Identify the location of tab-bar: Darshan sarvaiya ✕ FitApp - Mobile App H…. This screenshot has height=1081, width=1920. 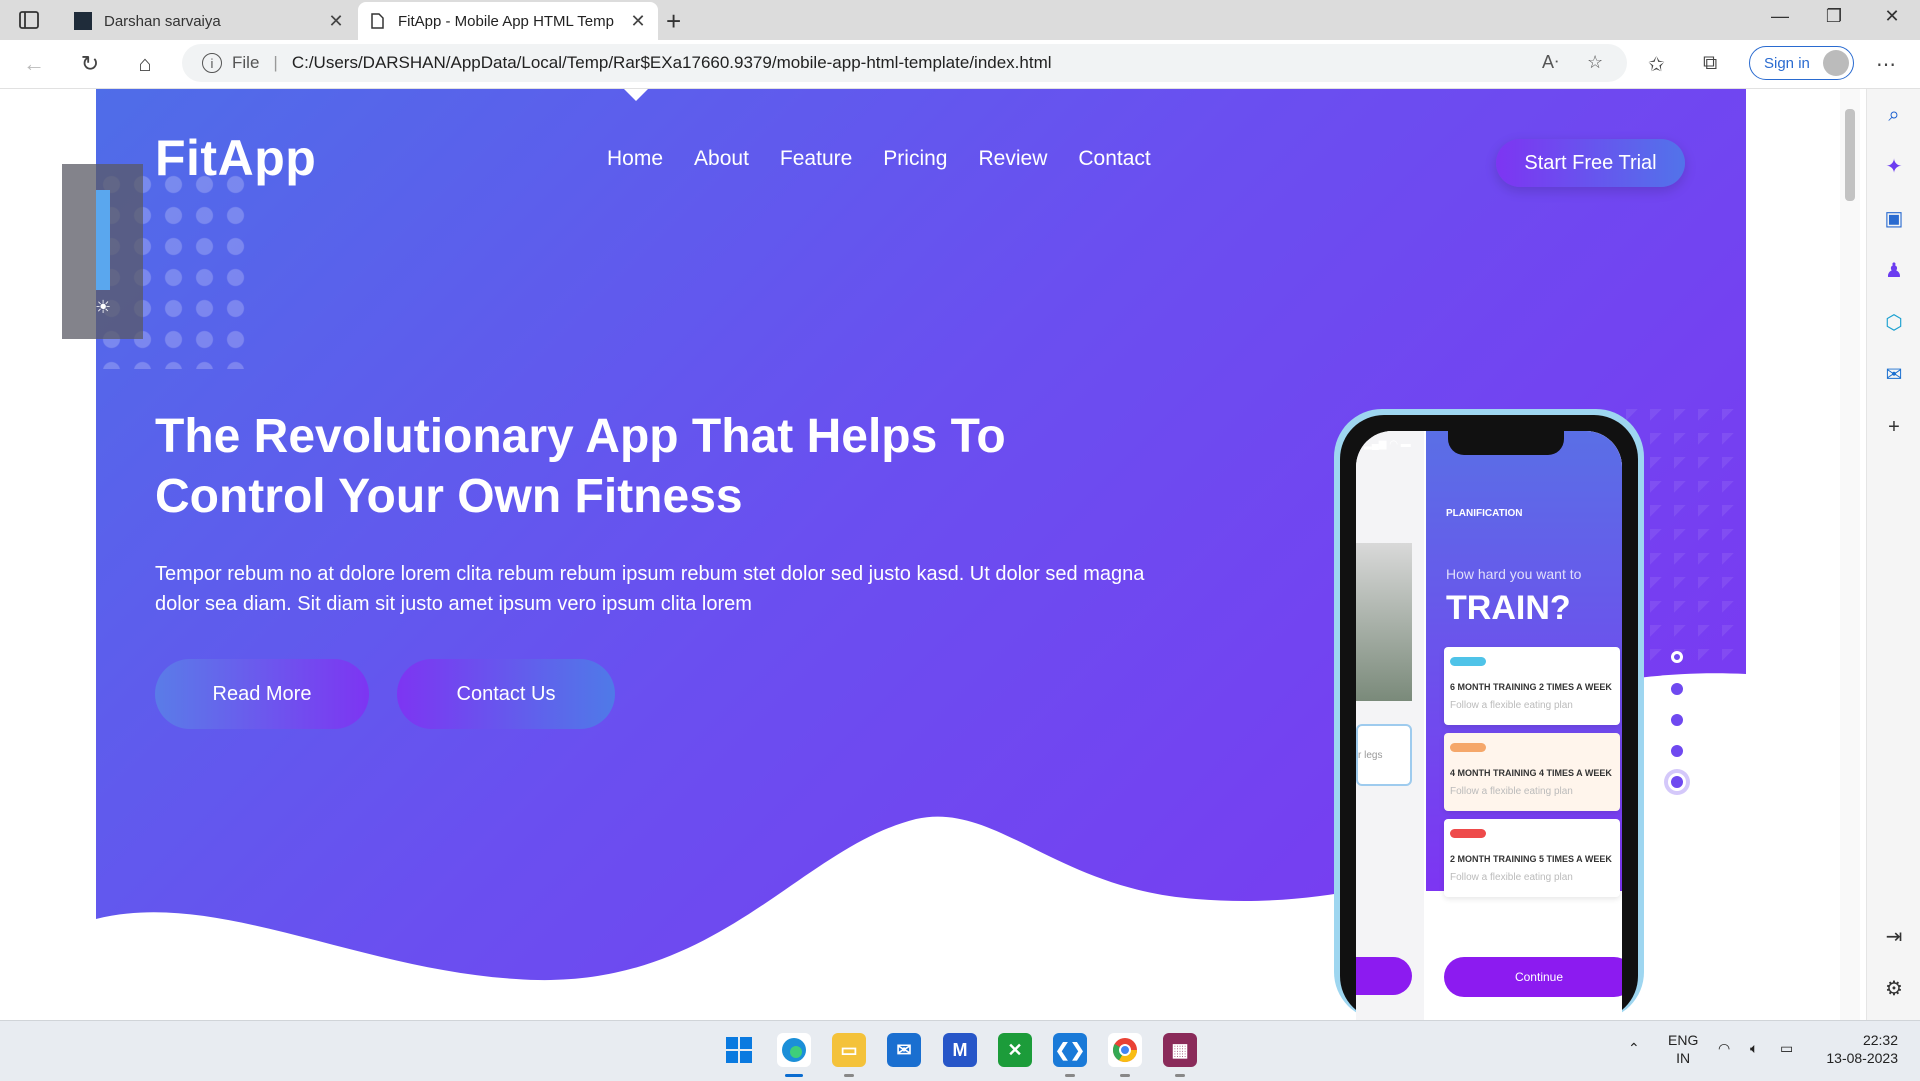
(960, 20).